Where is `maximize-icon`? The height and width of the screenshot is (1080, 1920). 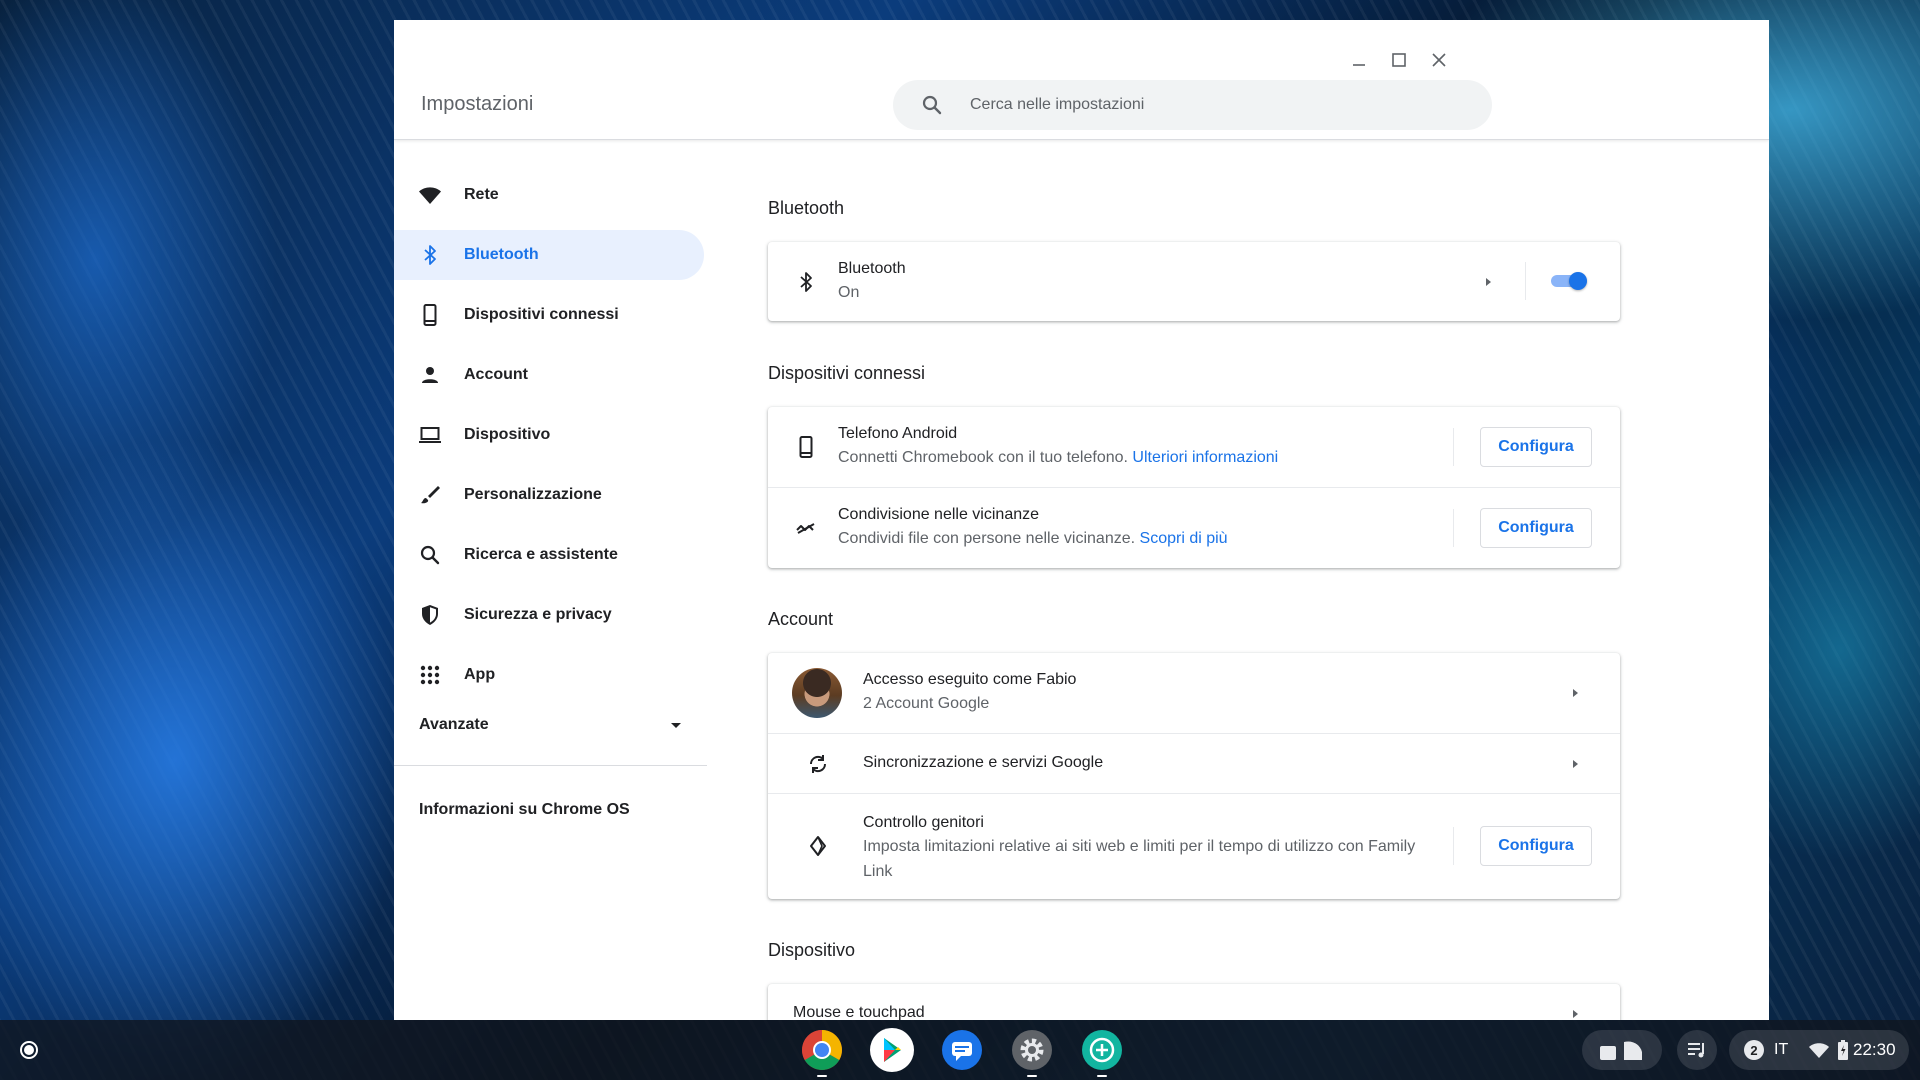
maximize-icon is located at coordinates (1399, 60).